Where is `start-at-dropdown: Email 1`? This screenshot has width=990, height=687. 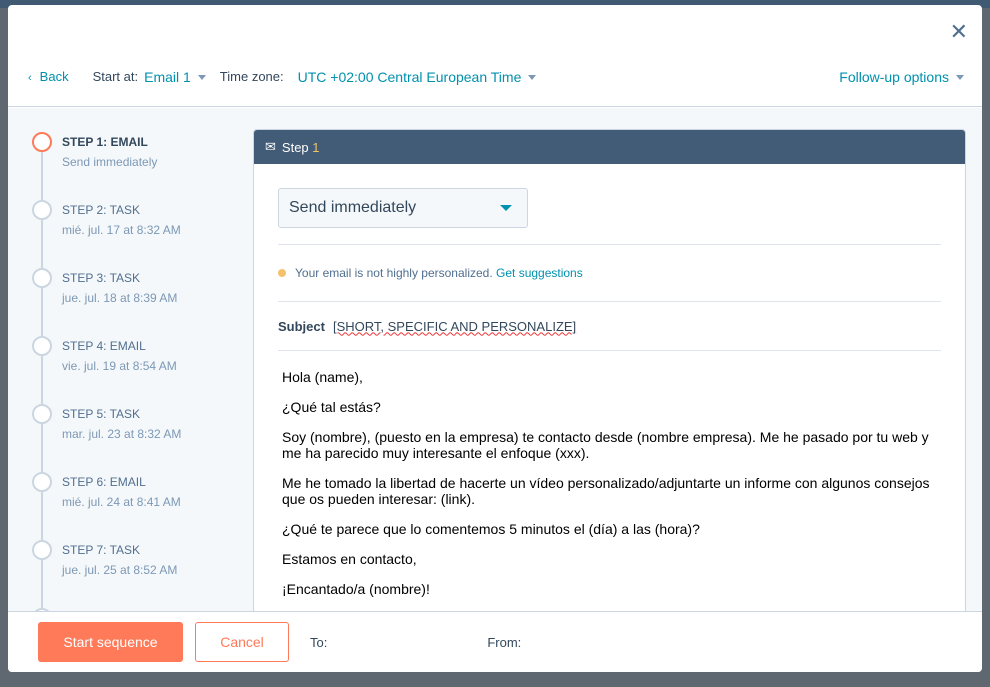
start-at-dropdown: Email 1 is located at coordinates (175, 77).